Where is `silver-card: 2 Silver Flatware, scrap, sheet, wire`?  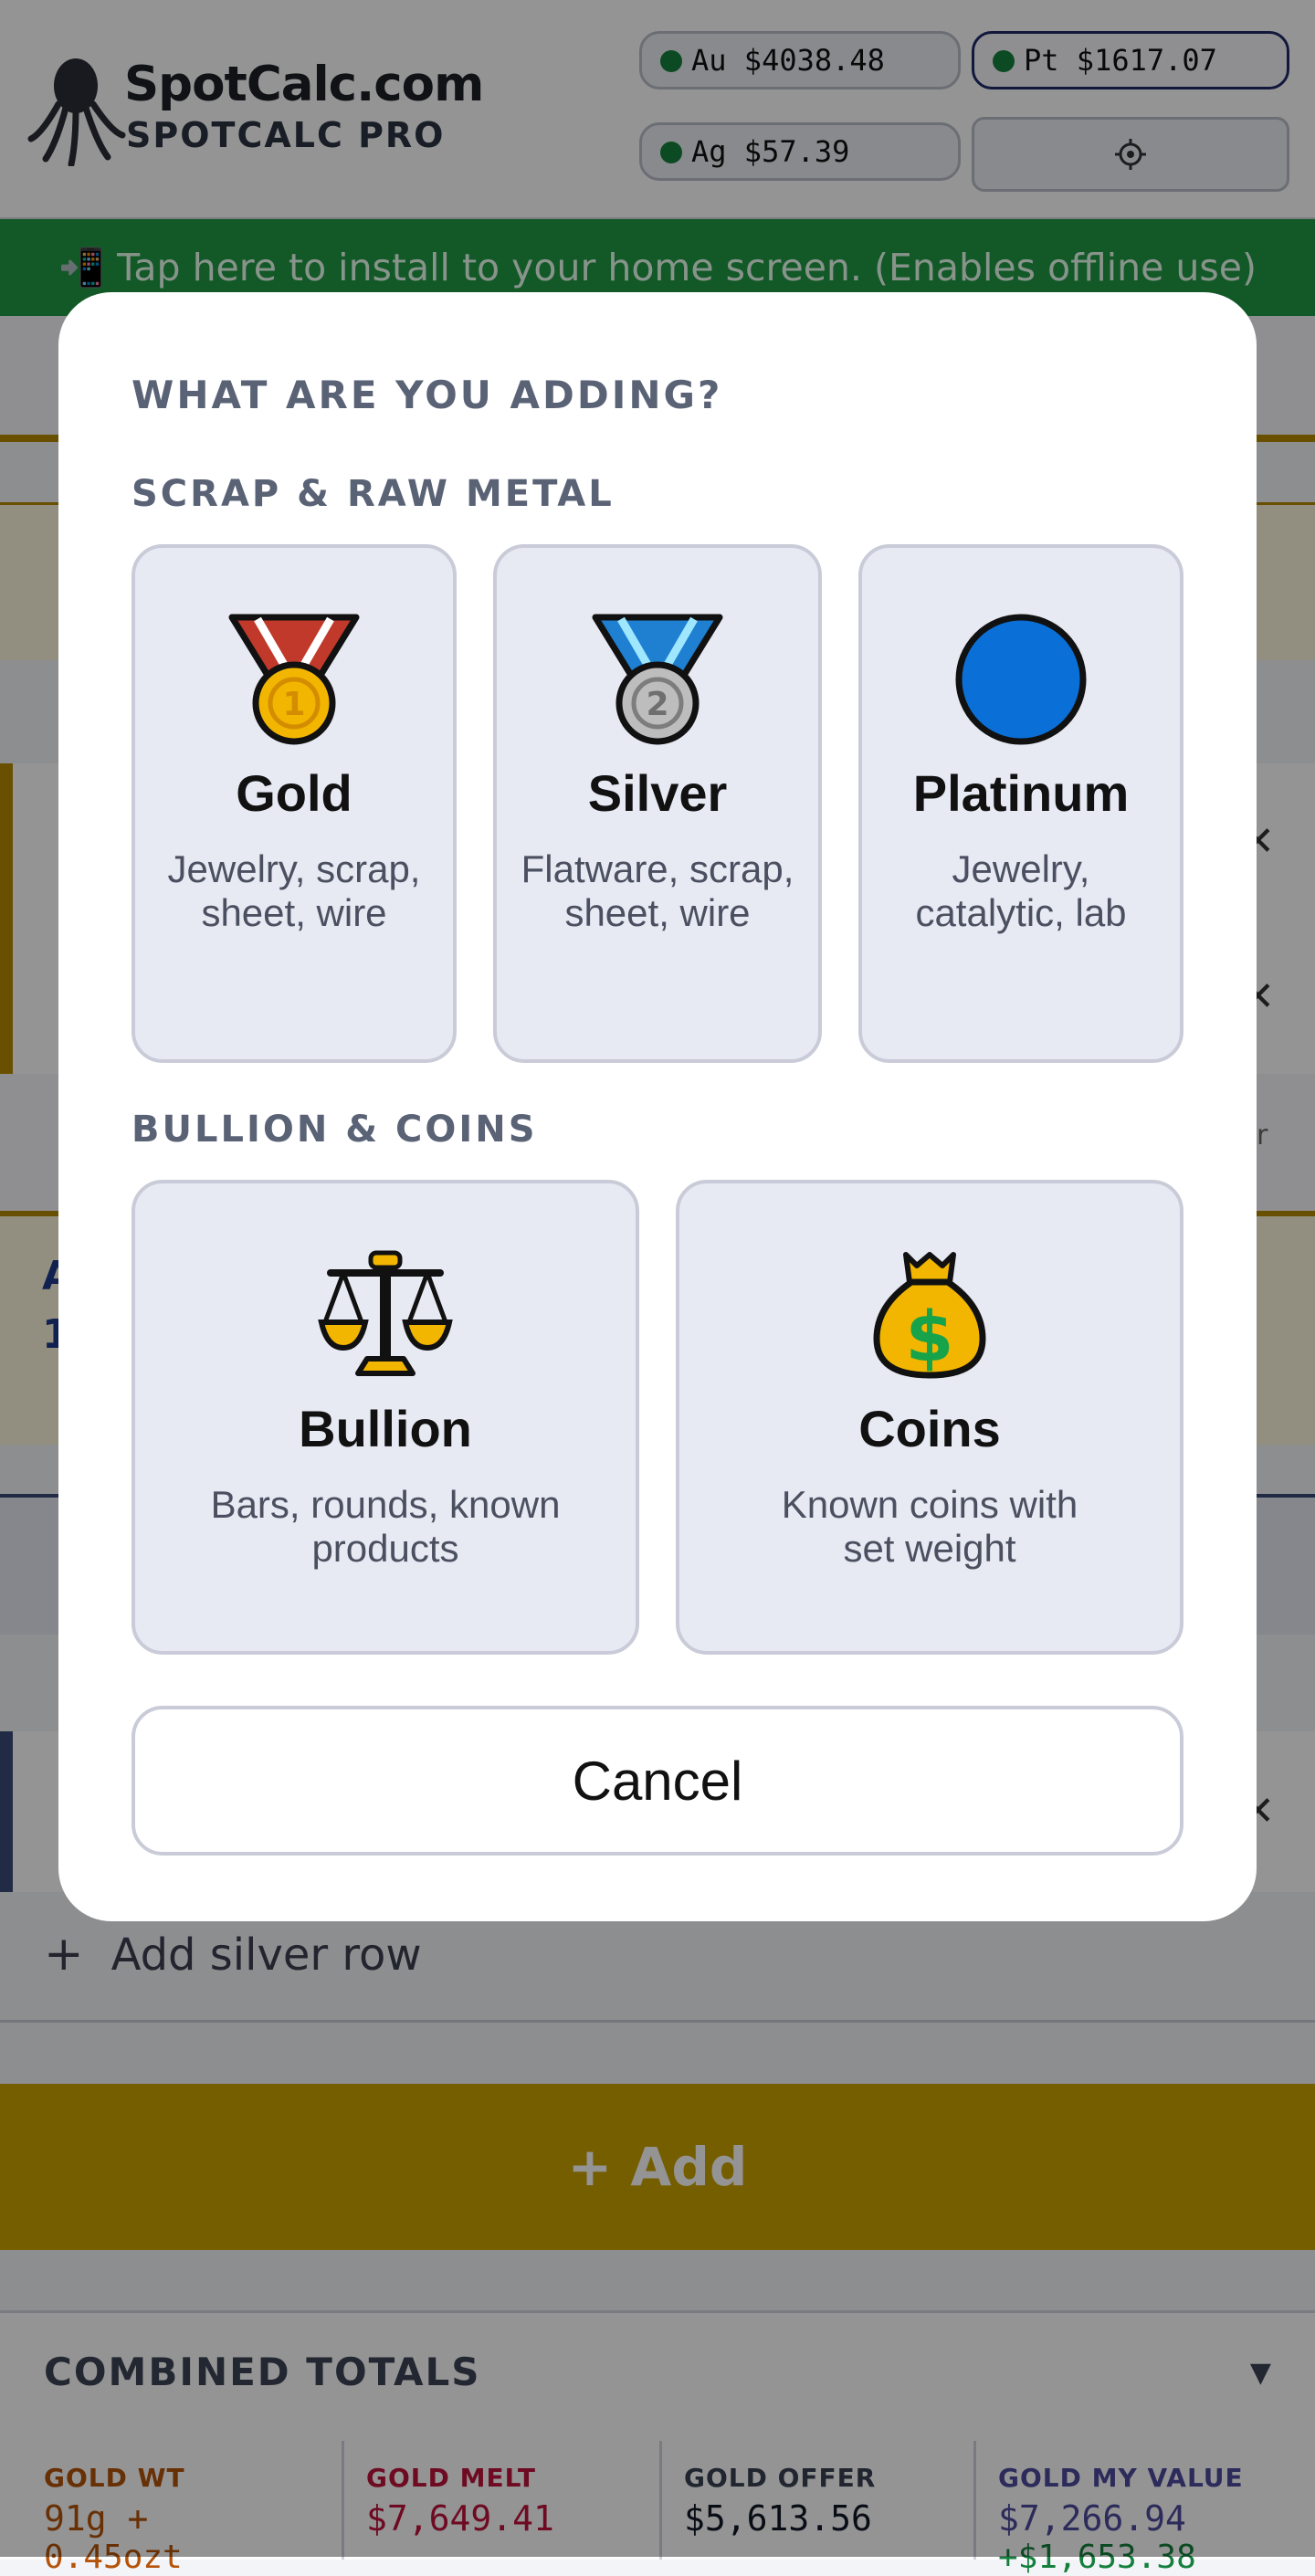 silver-card: 2 Silver Flatware, scrap, sheet, wire is located at coordinates (657, 803).